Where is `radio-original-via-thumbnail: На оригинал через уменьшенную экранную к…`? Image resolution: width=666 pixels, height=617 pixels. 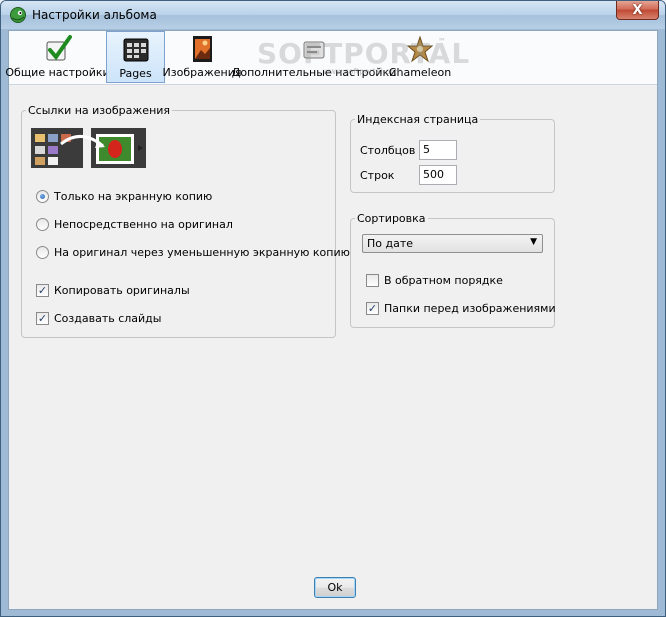 radio-original-via-thumbnail: На оригинал через уменьшенную экранную к… is located at coordinates (193, 252).